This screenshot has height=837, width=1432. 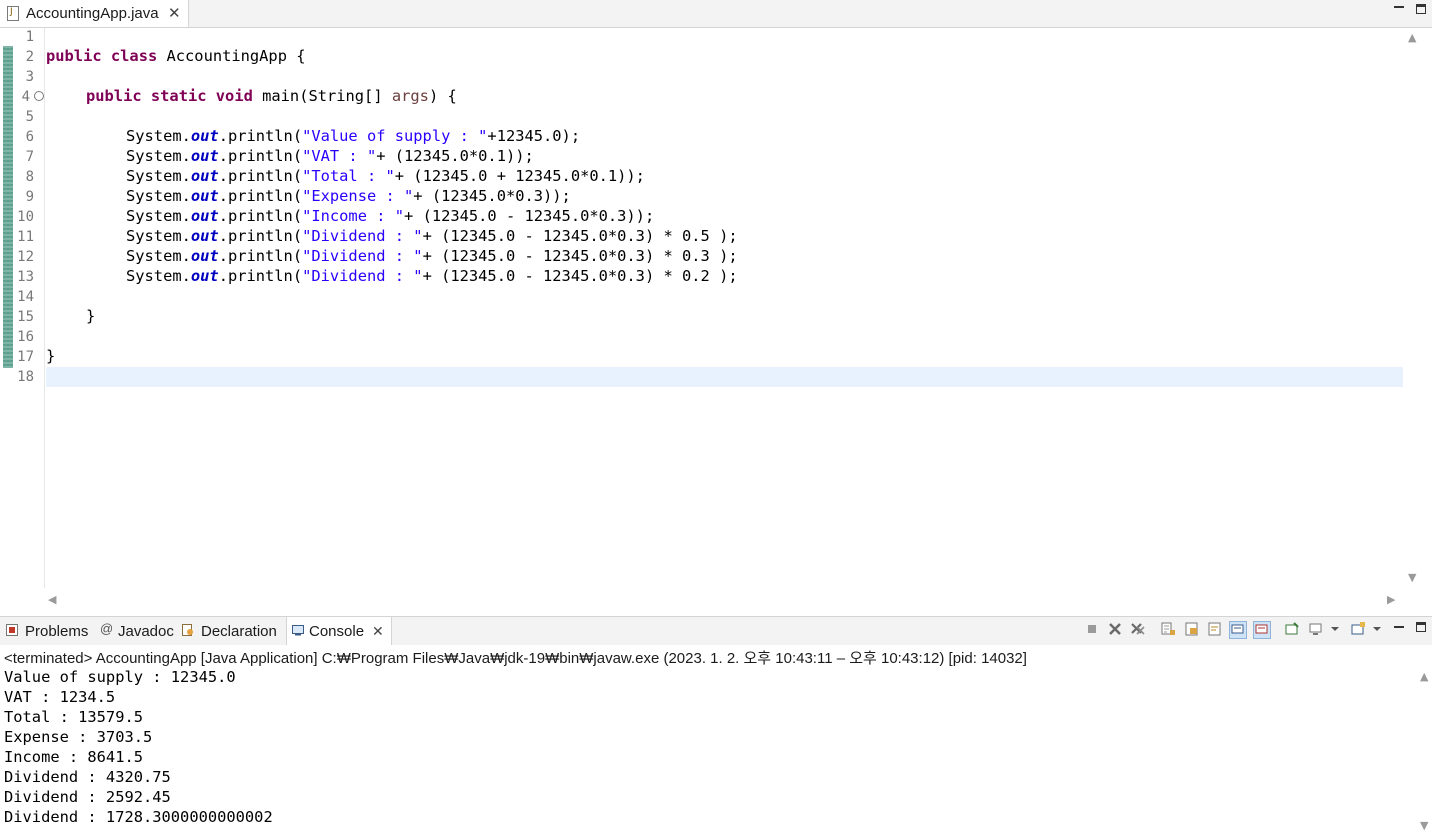 I want to click on display-console-icon, so click(x=1316, y=629).